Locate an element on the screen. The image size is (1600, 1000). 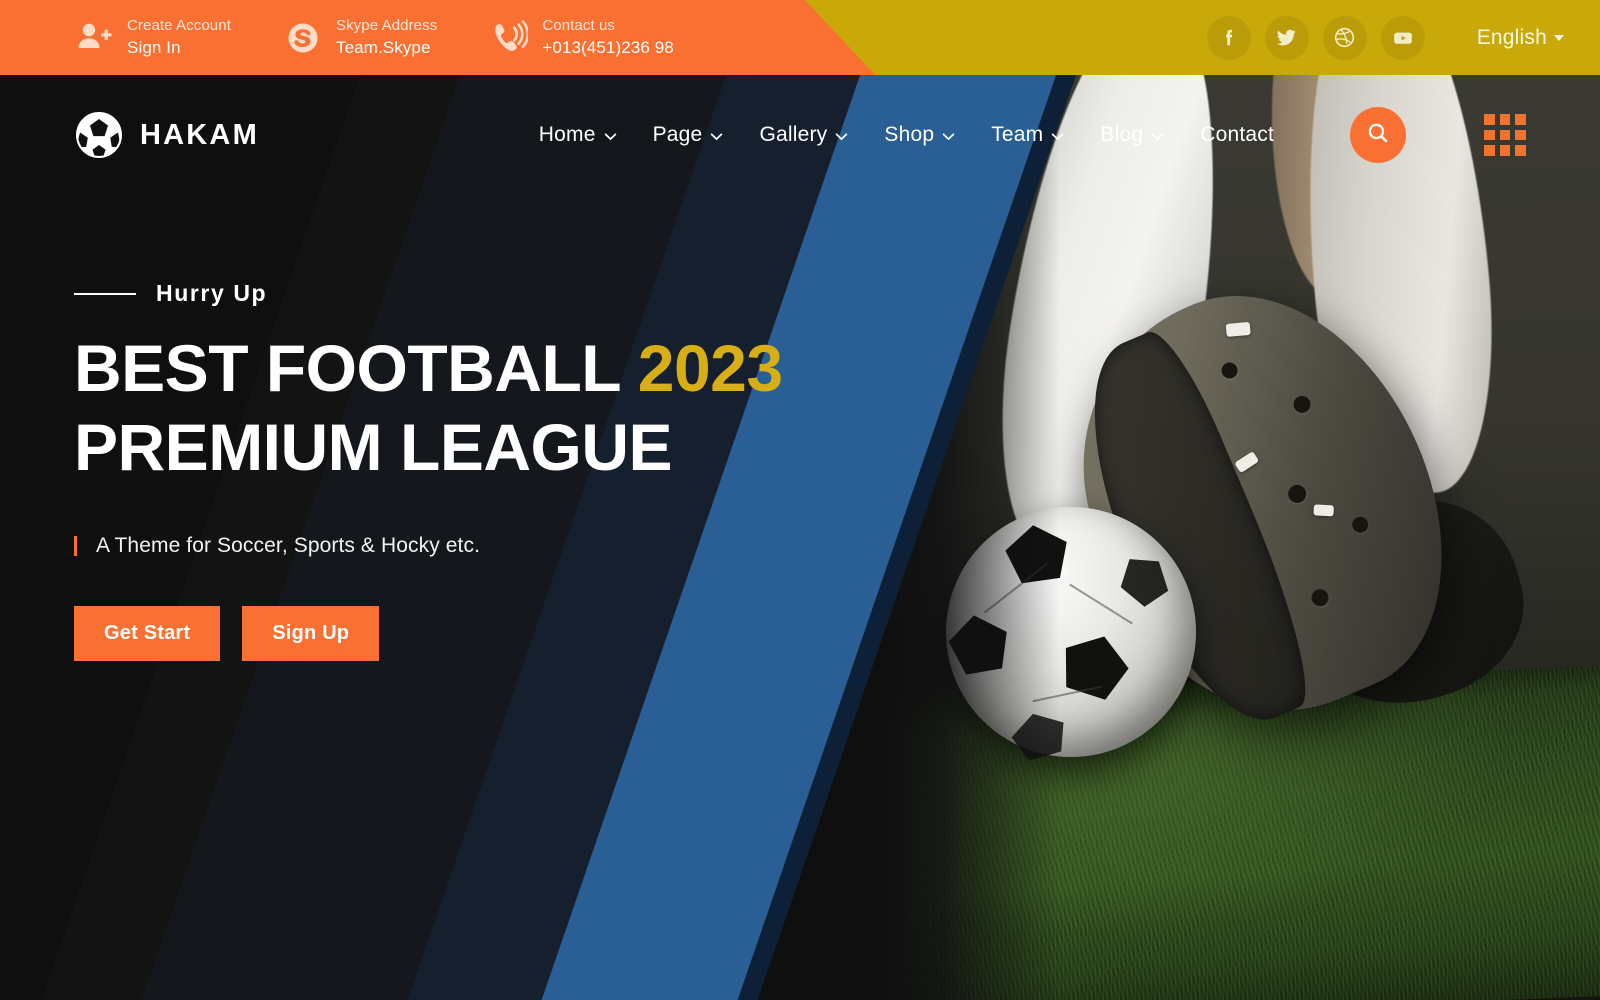
top-bar-account: Create Account Sign In is located at coordinates (152, 37).